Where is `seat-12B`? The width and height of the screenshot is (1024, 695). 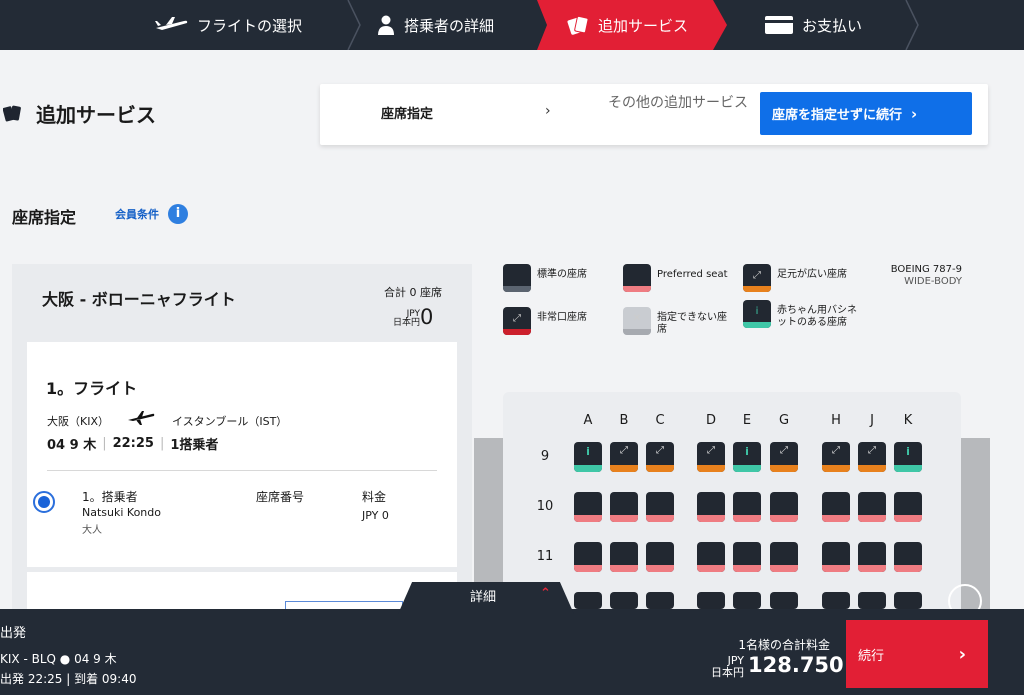
seat-12B is located at coordinates (624, 600).